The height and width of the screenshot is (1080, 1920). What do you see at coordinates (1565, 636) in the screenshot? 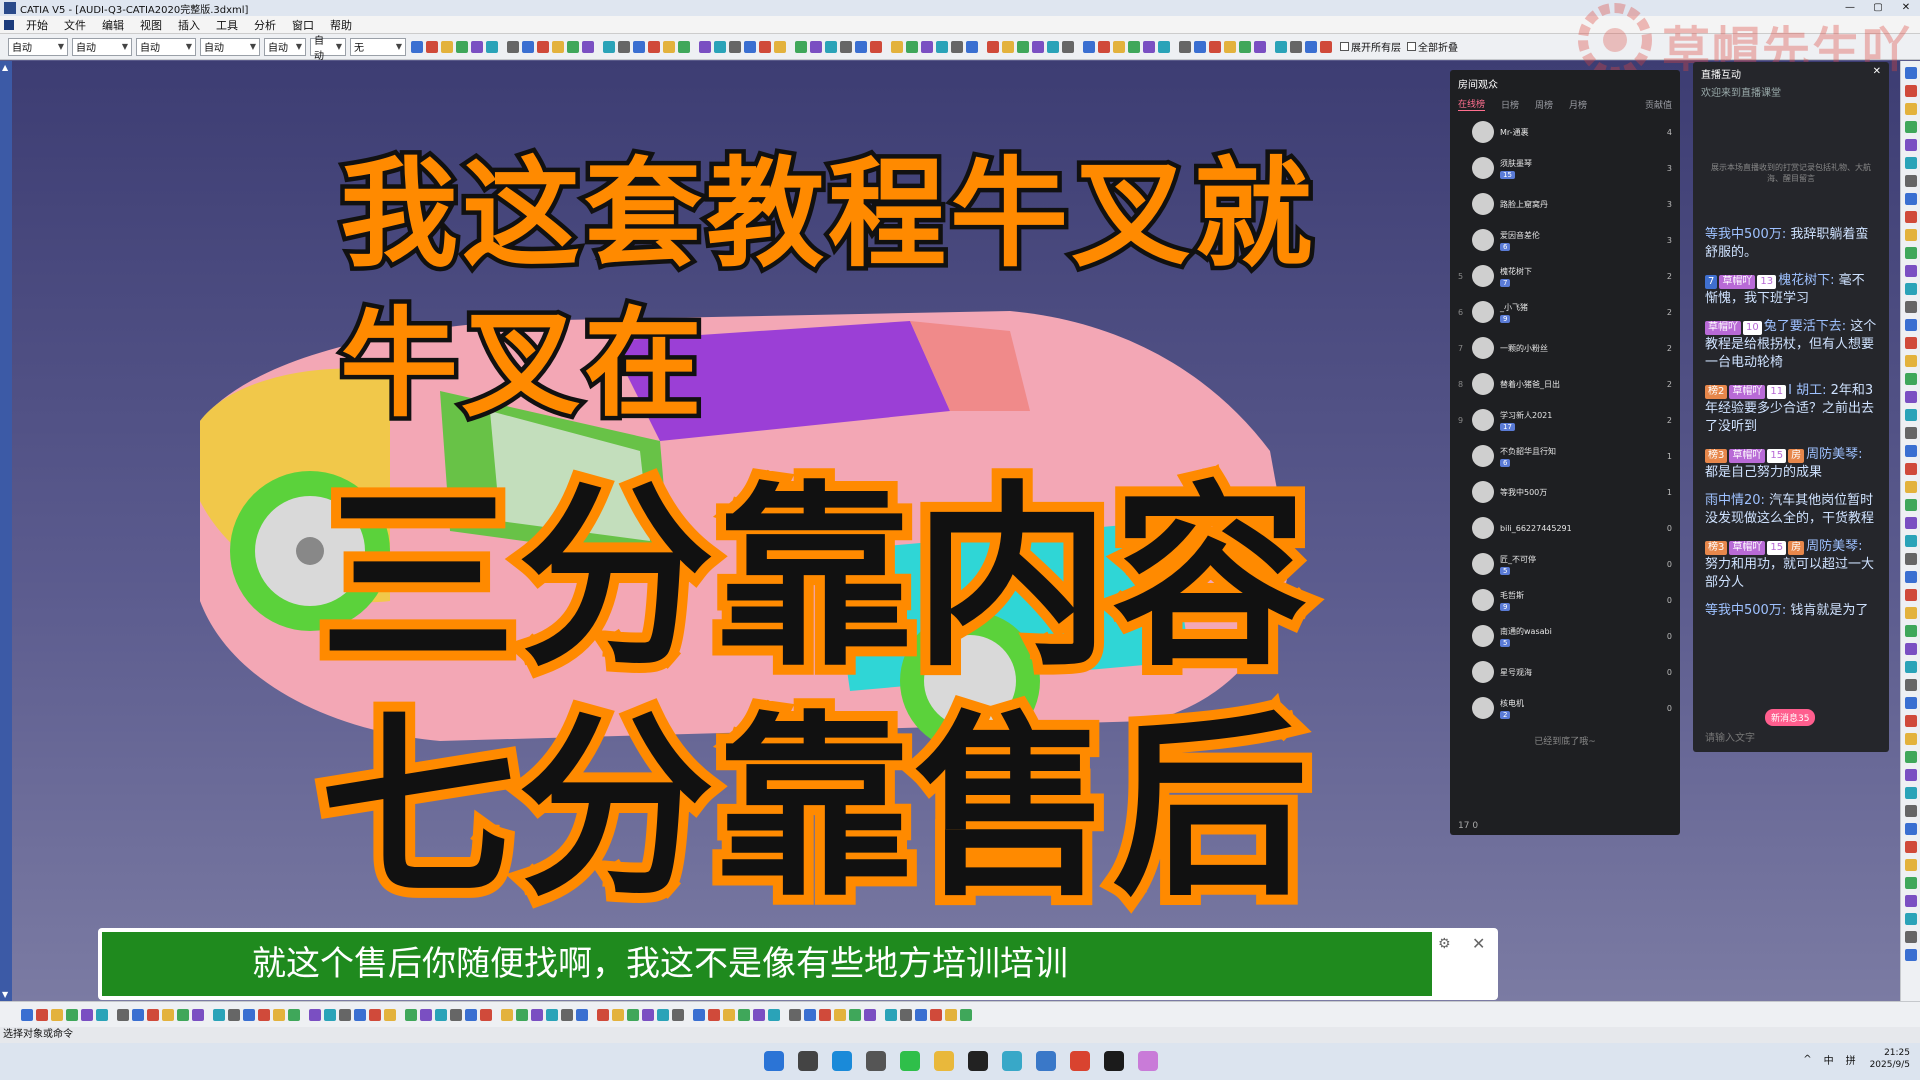
I see `viewer-row: 南通的wasabi 5 0` at bounding box center [1565, 636].